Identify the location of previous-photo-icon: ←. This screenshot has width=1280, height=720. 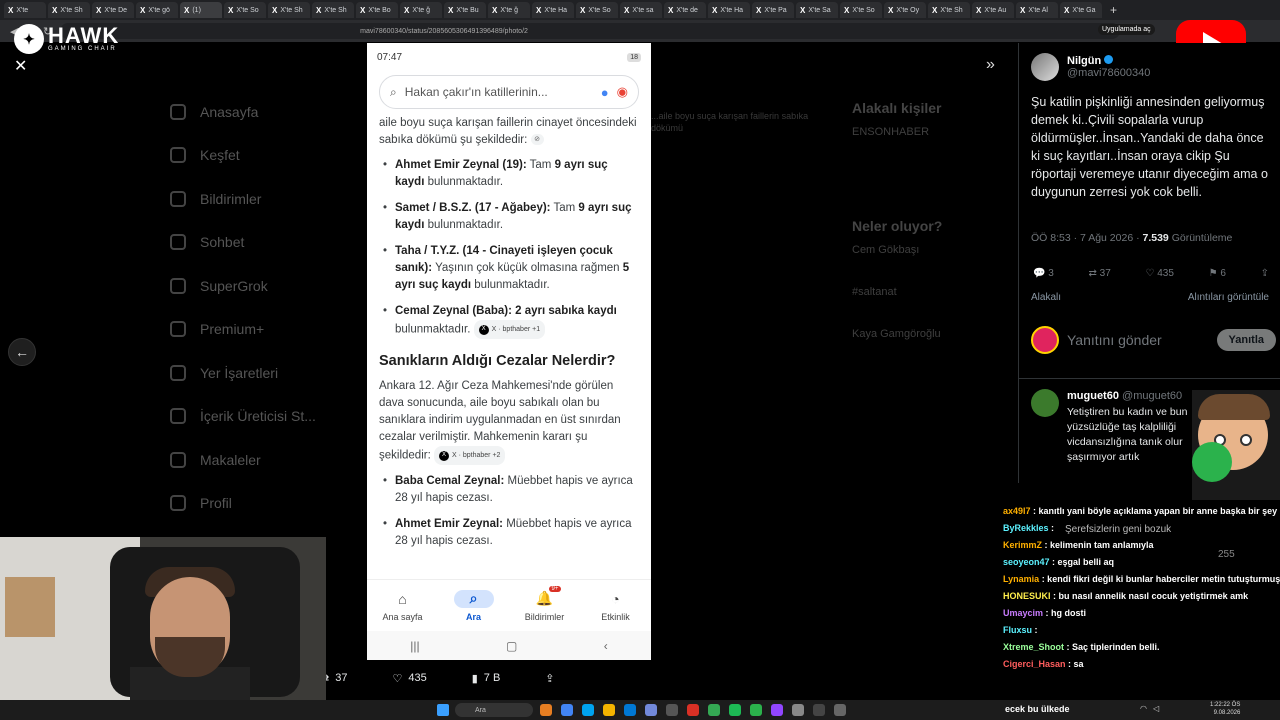
(22, 352).